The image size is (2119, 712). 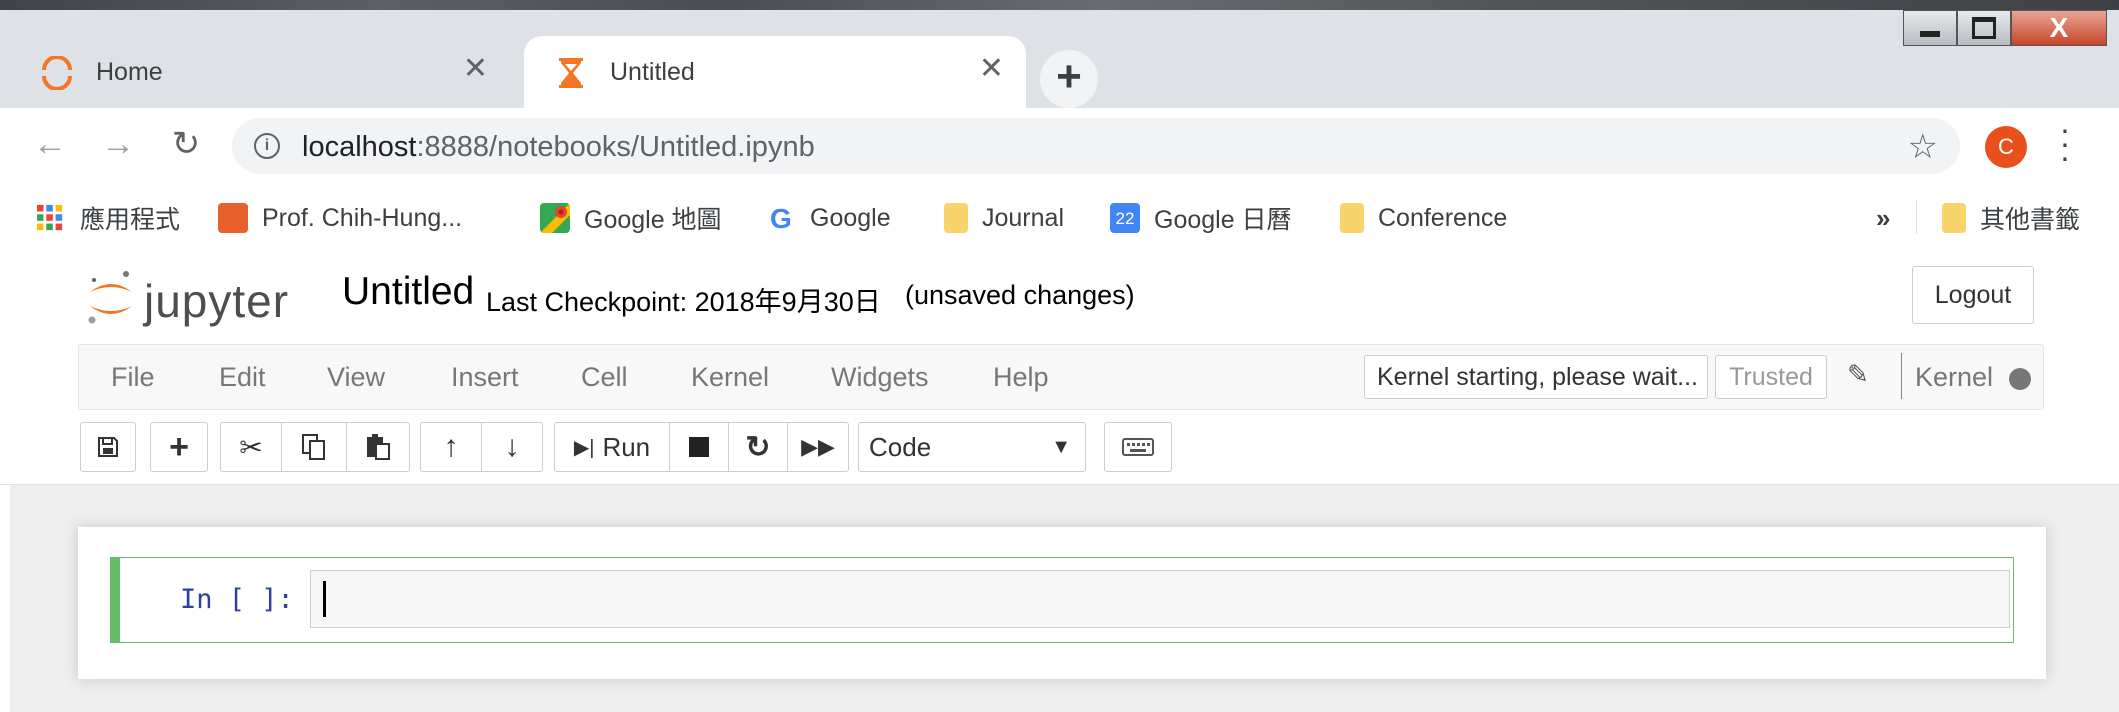 I want to click on maximize-button, so click(x=1984, y=28).